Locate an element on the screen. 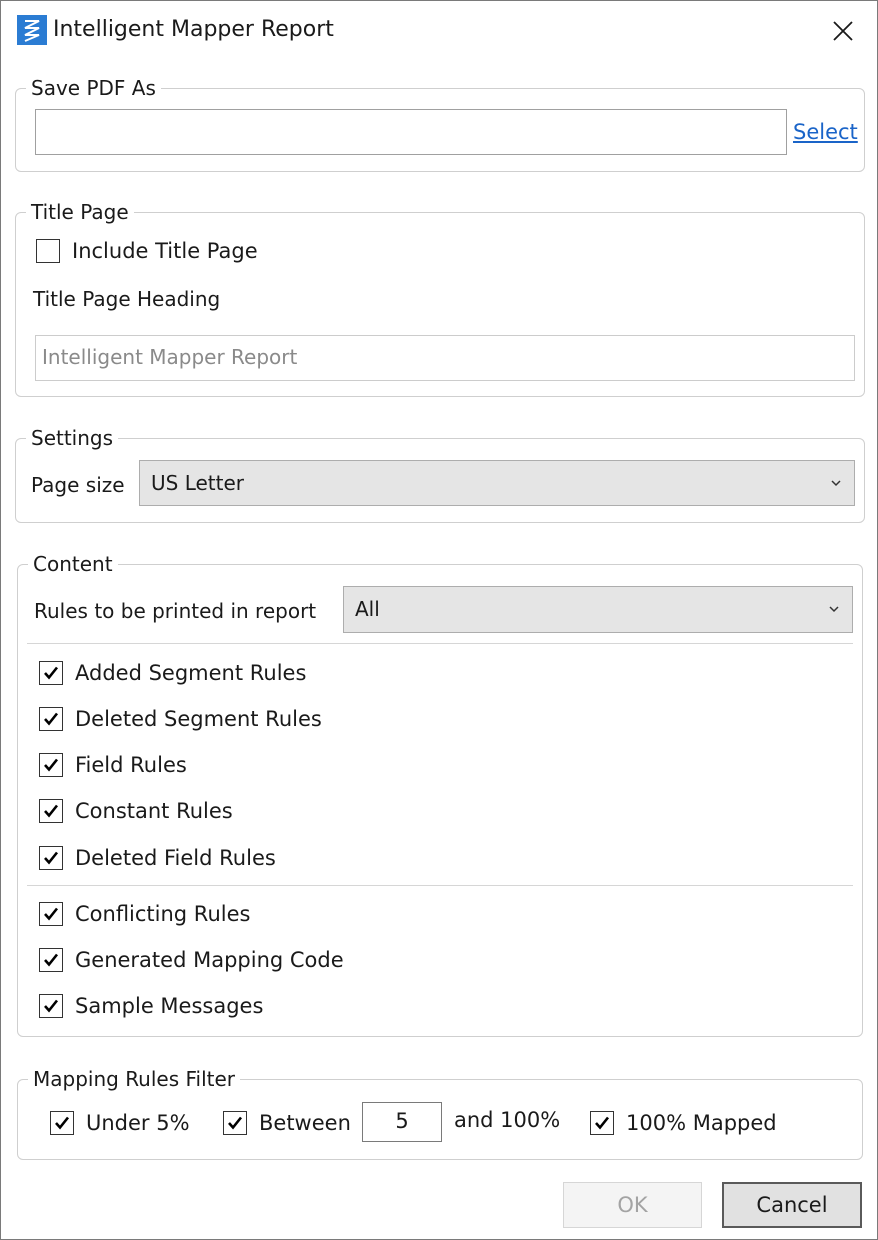  deleted-segment-rules-label: Deleted Segment Rules is located at coordinates (198, 719).